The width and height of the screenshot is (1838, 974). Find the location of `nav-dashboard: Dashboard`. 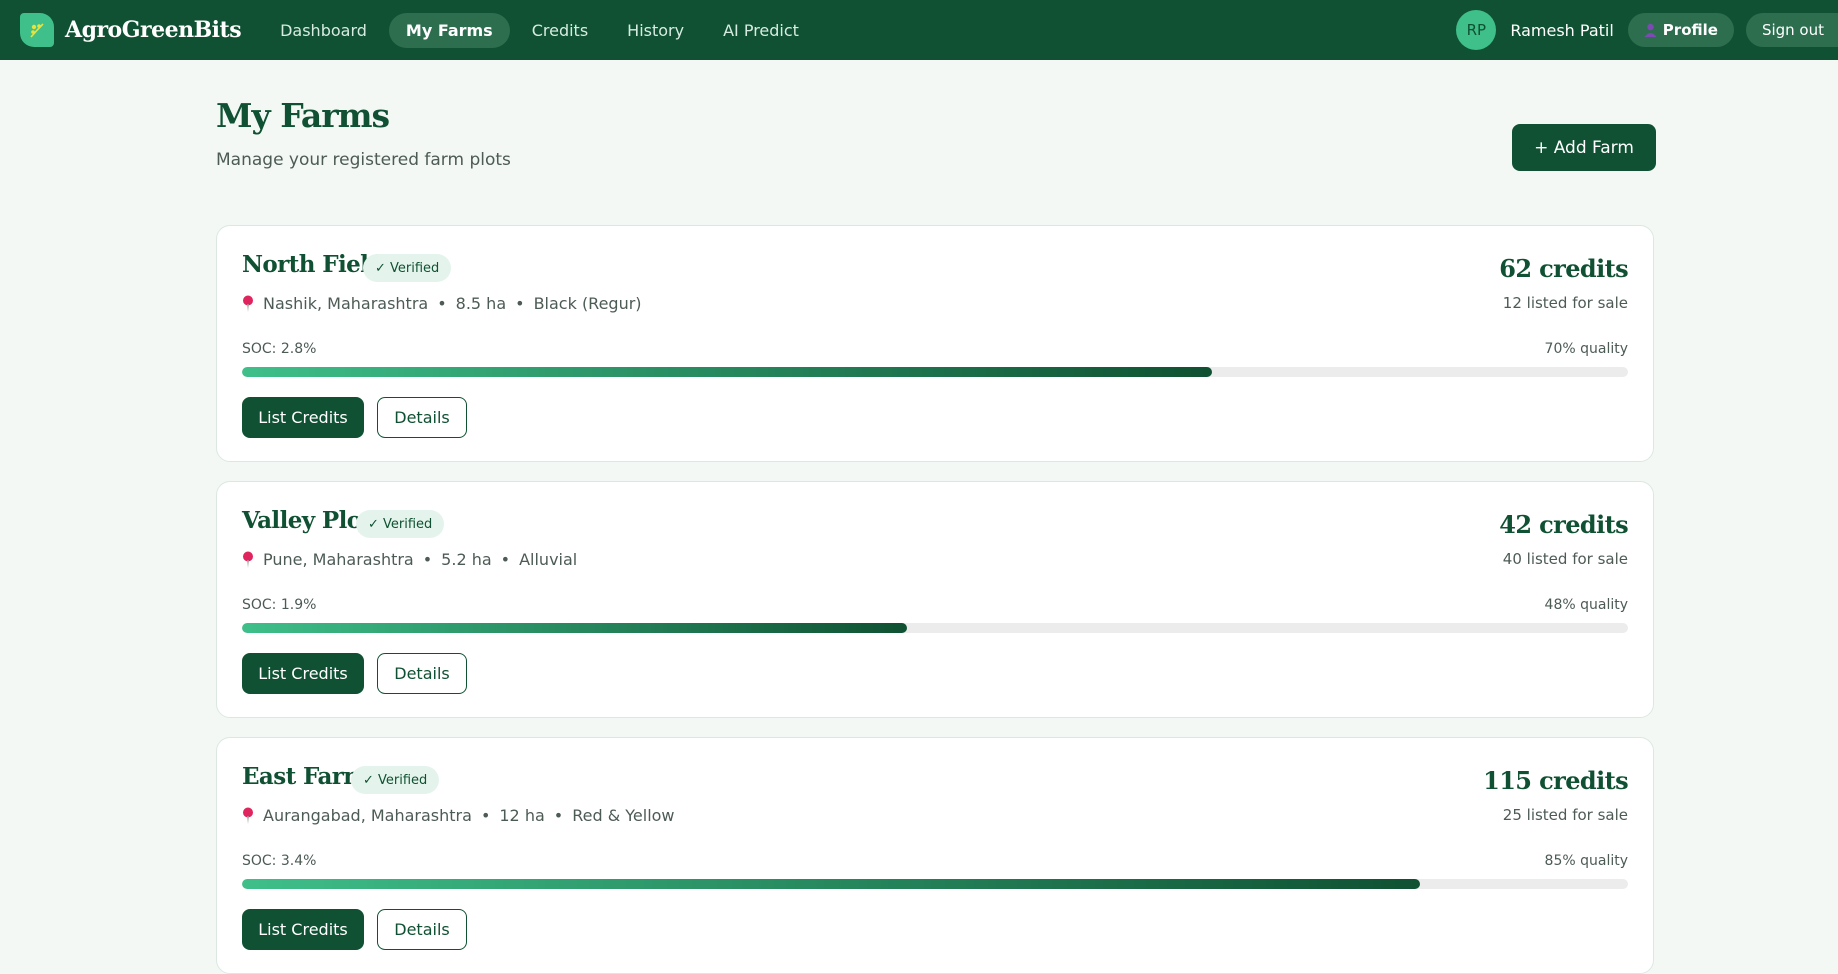

nav-dashboard: Dashboard is located at coordinates (323, 30).